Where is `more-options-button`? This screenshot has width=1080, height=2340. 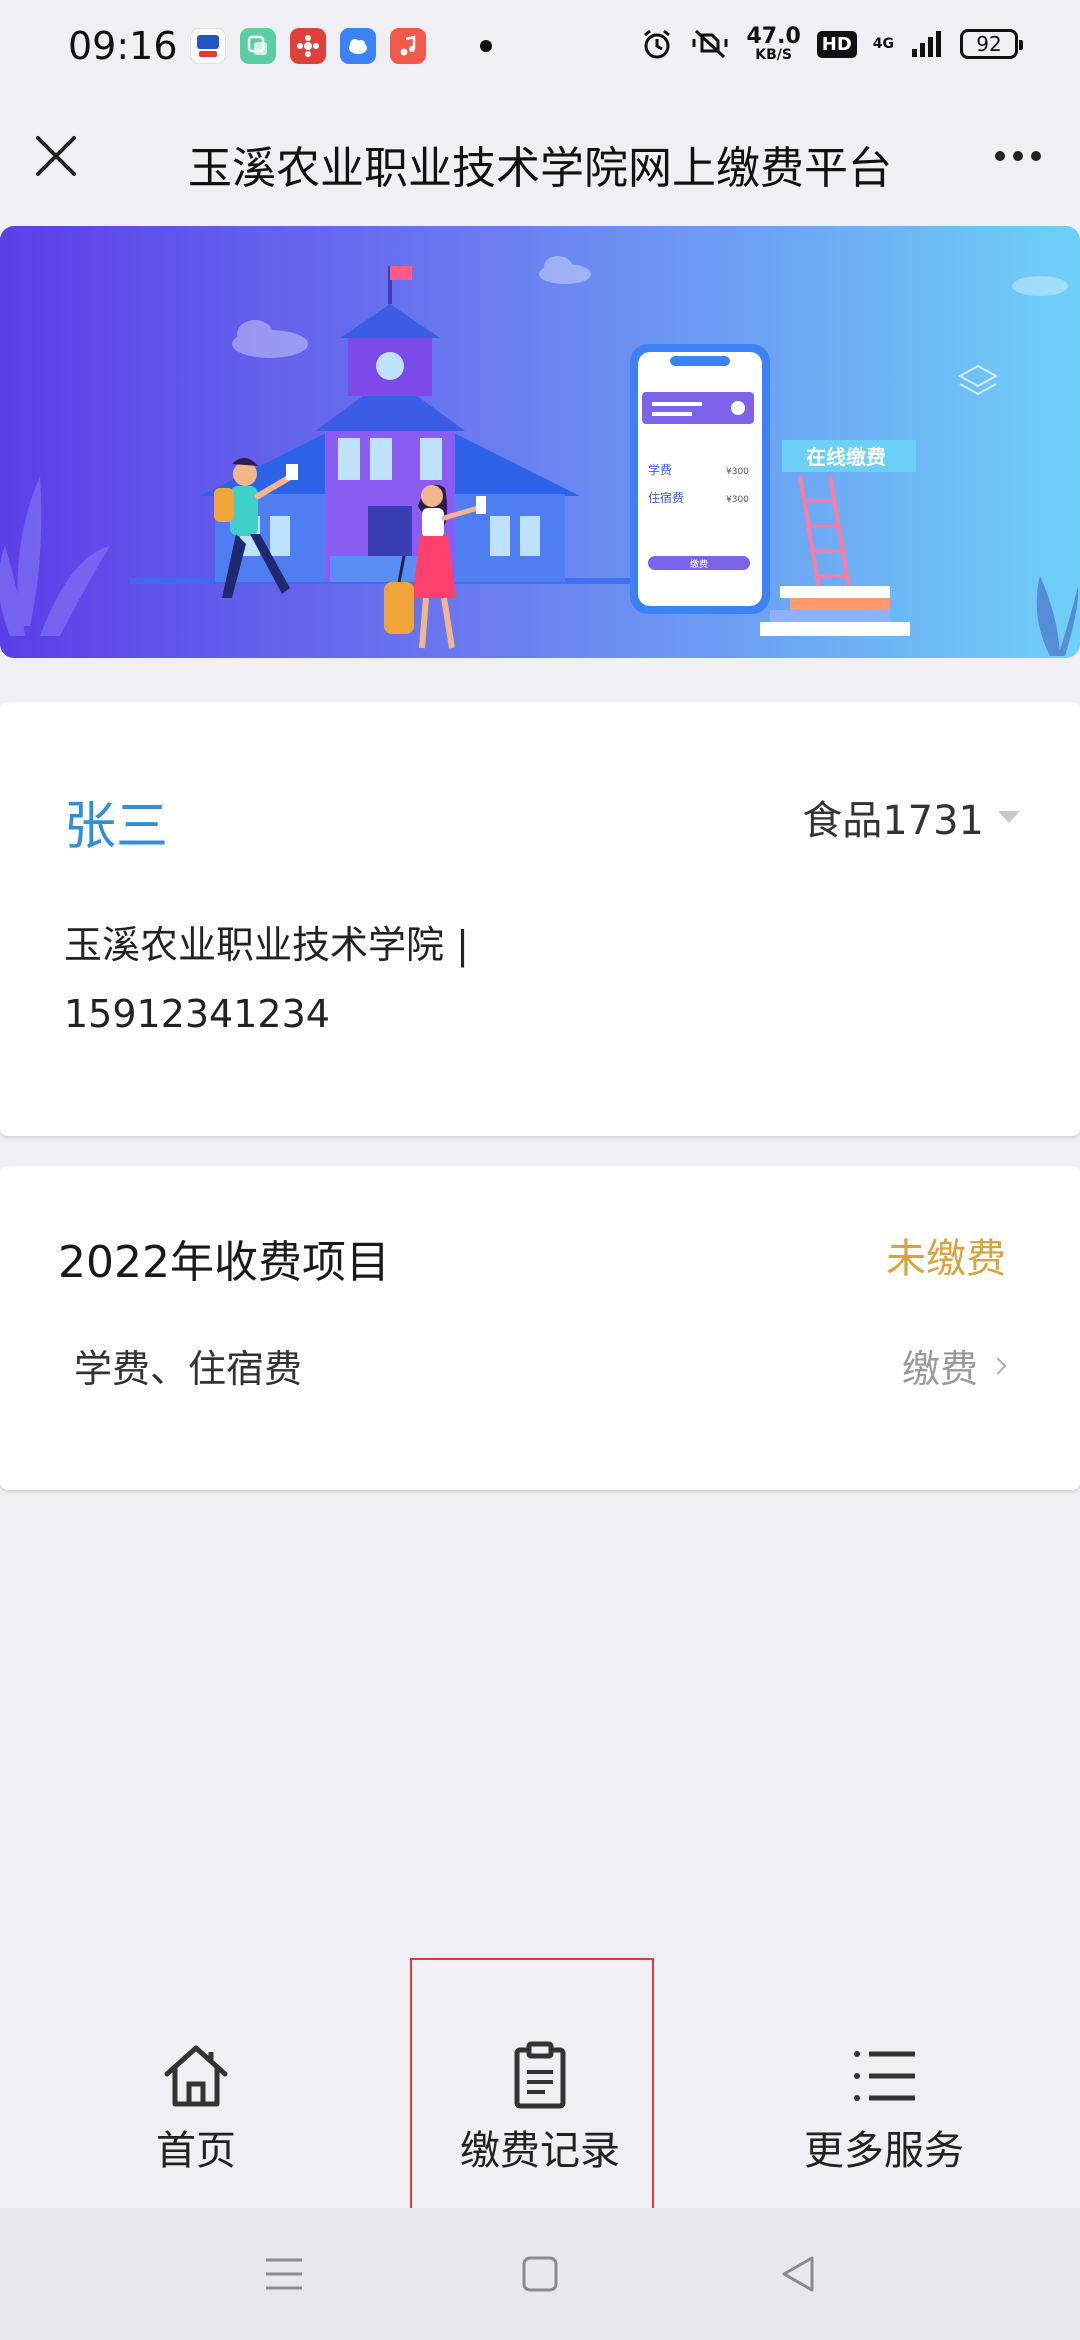
more-options-button is located at coordinates (1018, 156).